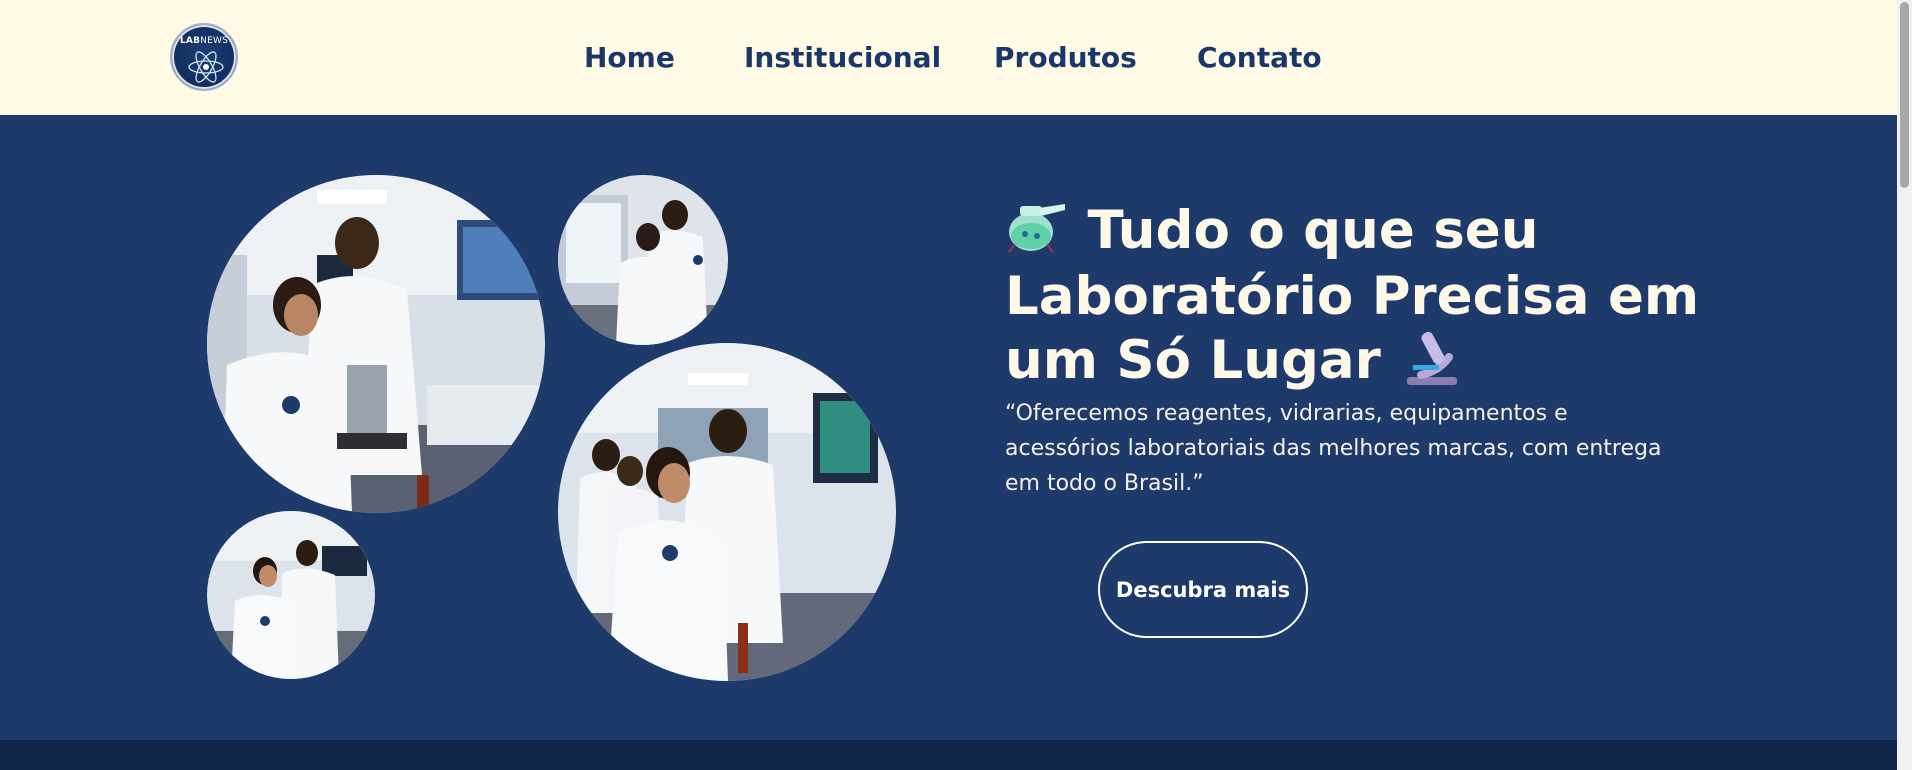 The image size is (1912, 770). Describe the element at coordinates (727, 512) in the screenshot. I see `lab-team-celebrating-photo` at that location.